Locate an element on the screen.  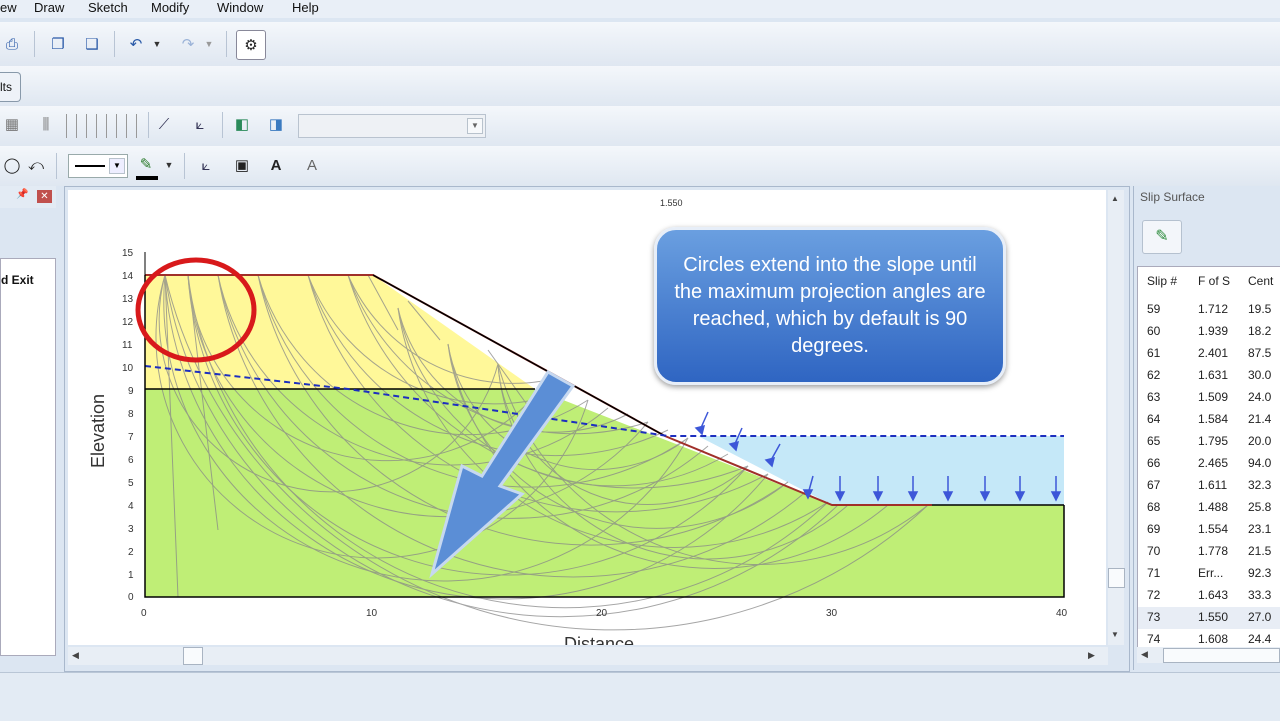
menu-sketch: Sketch is located at coordinates (108, 7).